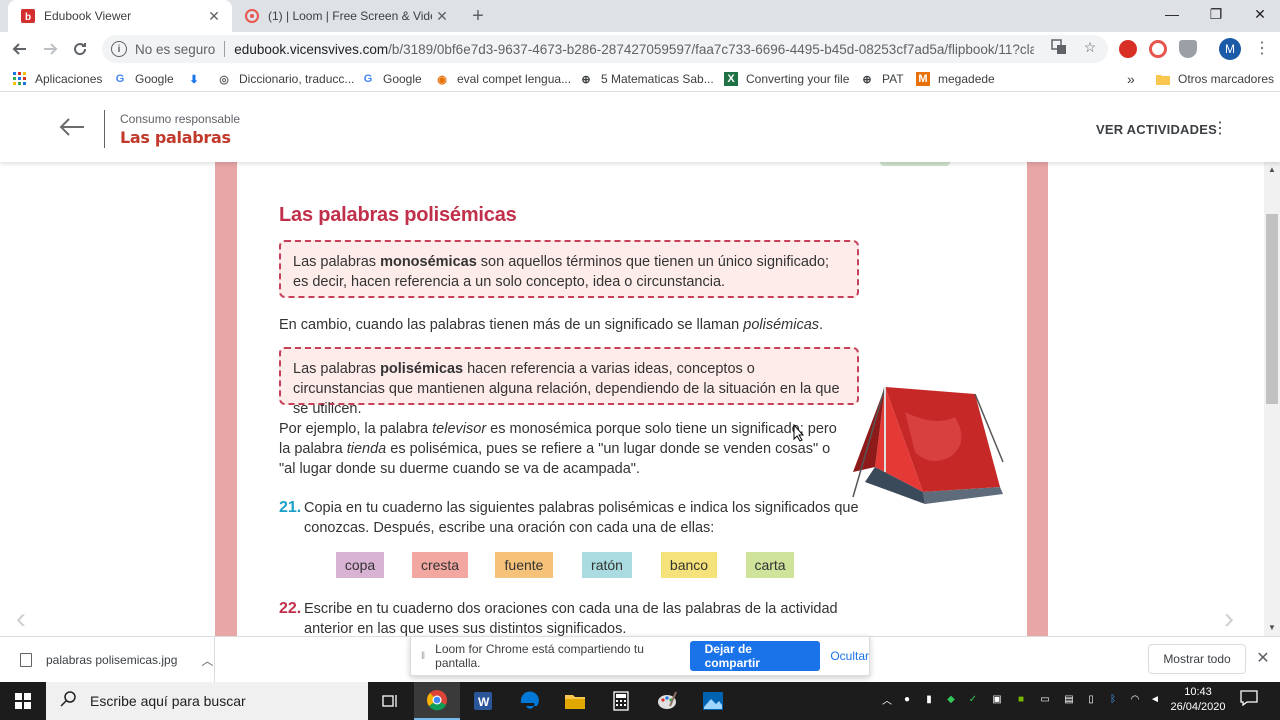 This screenshot has width=1280, height=720. Describe the element at coordinates (1230, 49) in the screenshot. I see `profile-avatar: M` at that location.